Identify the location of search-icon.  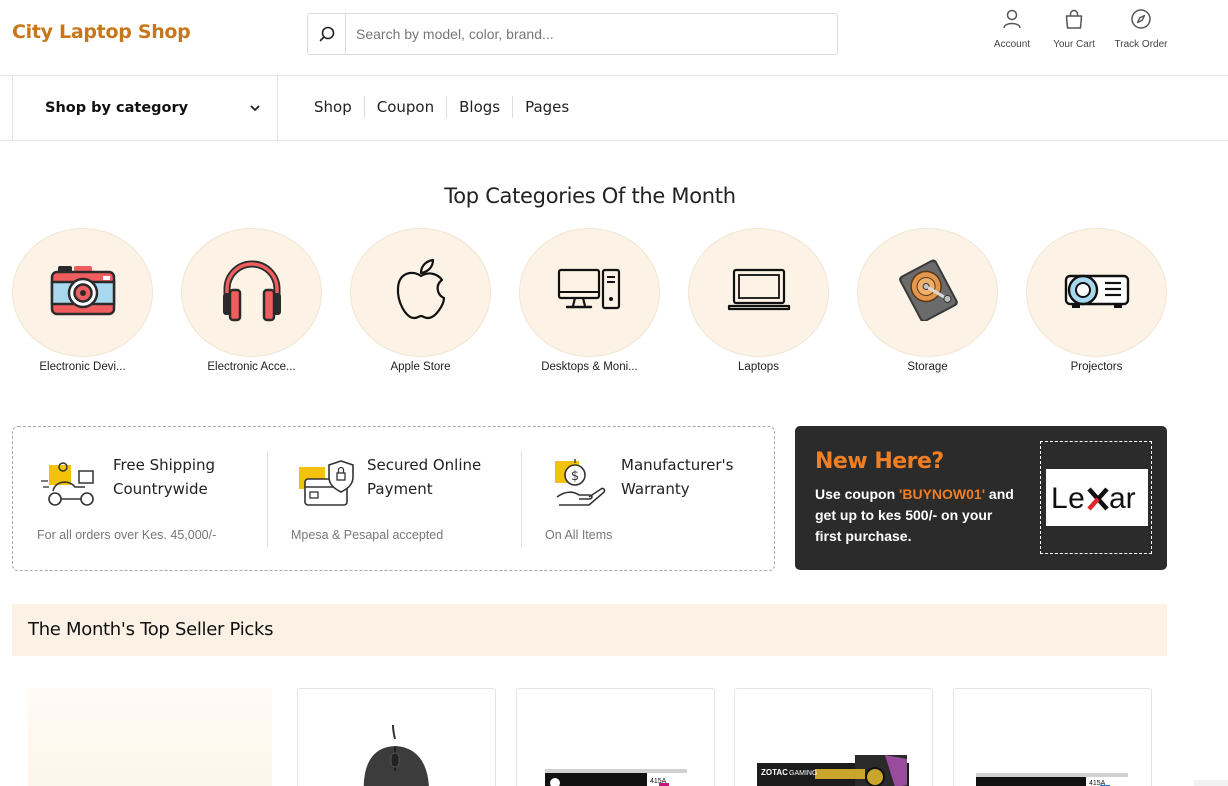
(327, 34).